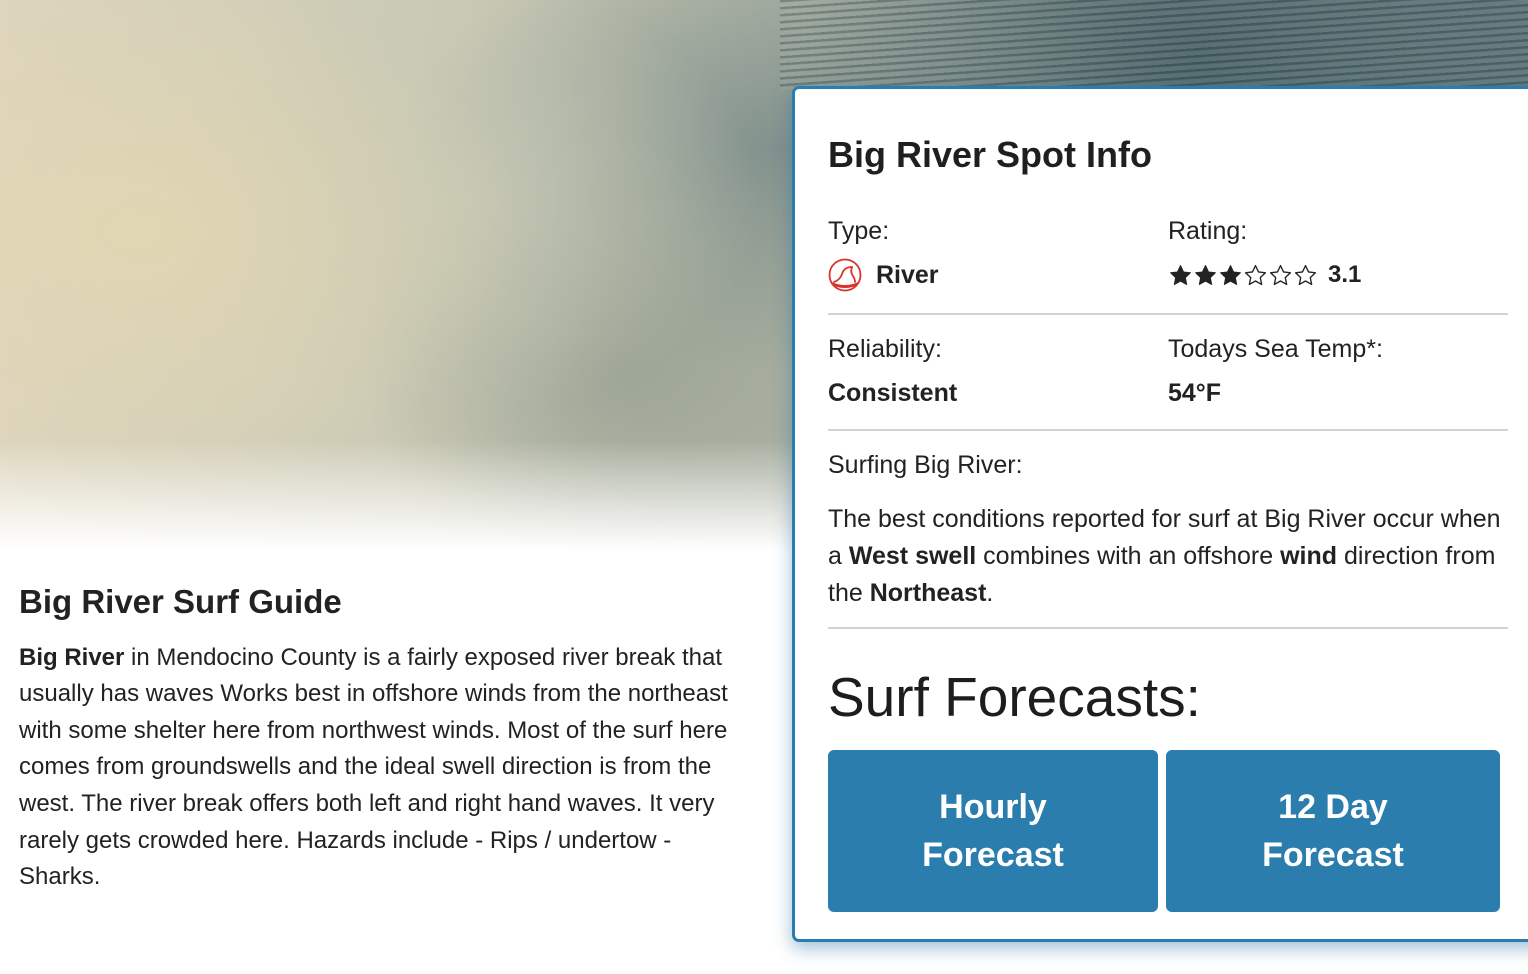 Image resolution: width=1528 pixels, height=974 pixels. I want to click on type-value: River, so click(907, 275).